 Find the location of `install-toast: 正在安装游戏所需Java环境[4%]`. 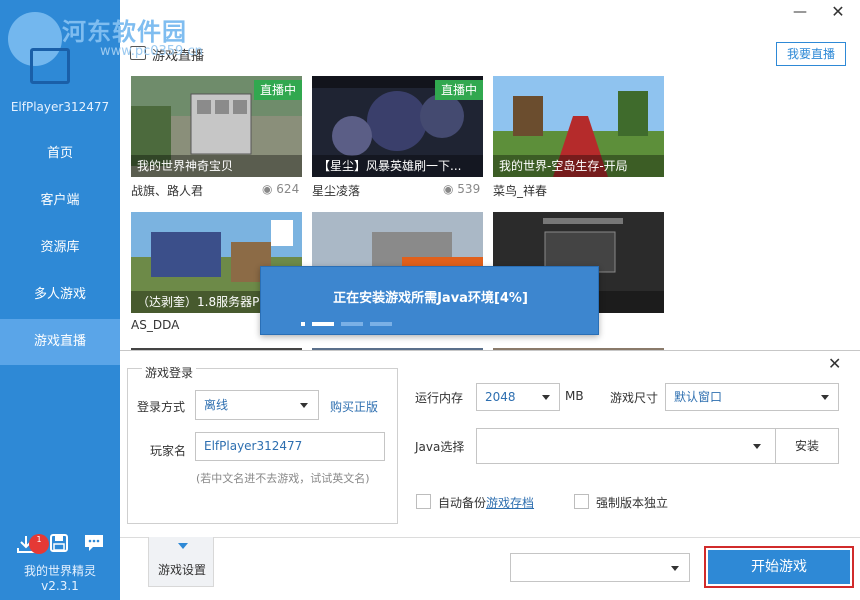

install-toast: 正在安装游戏所需Java环境[4%] is located at coordinates (429, 300).